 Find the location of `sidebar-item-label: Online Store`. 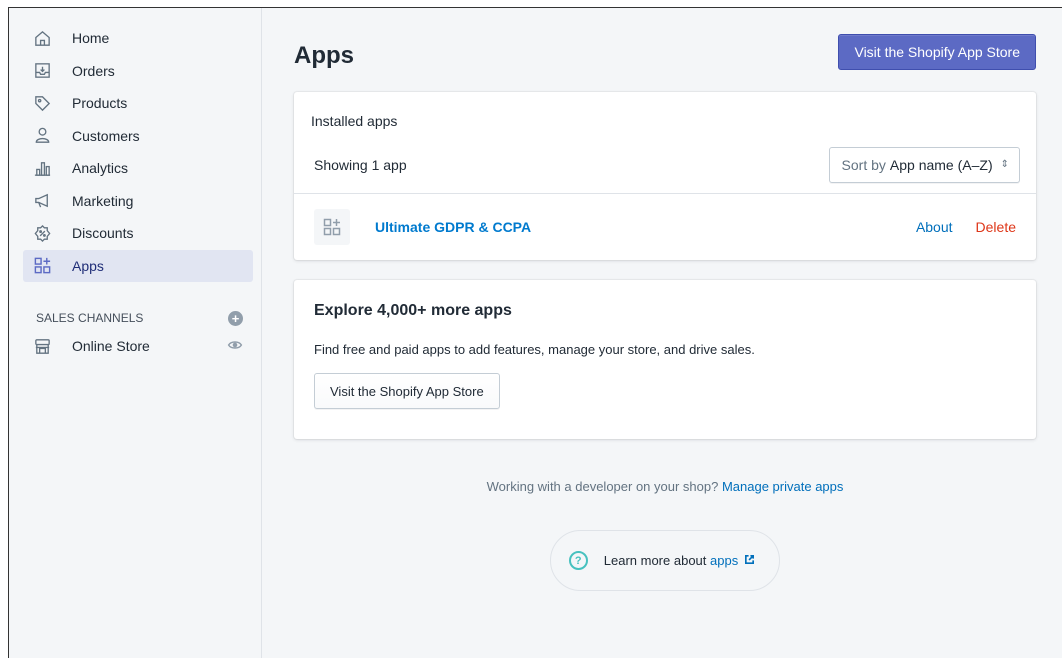

sidebar-item-label: Online Store is located at coordinates (111, 346).